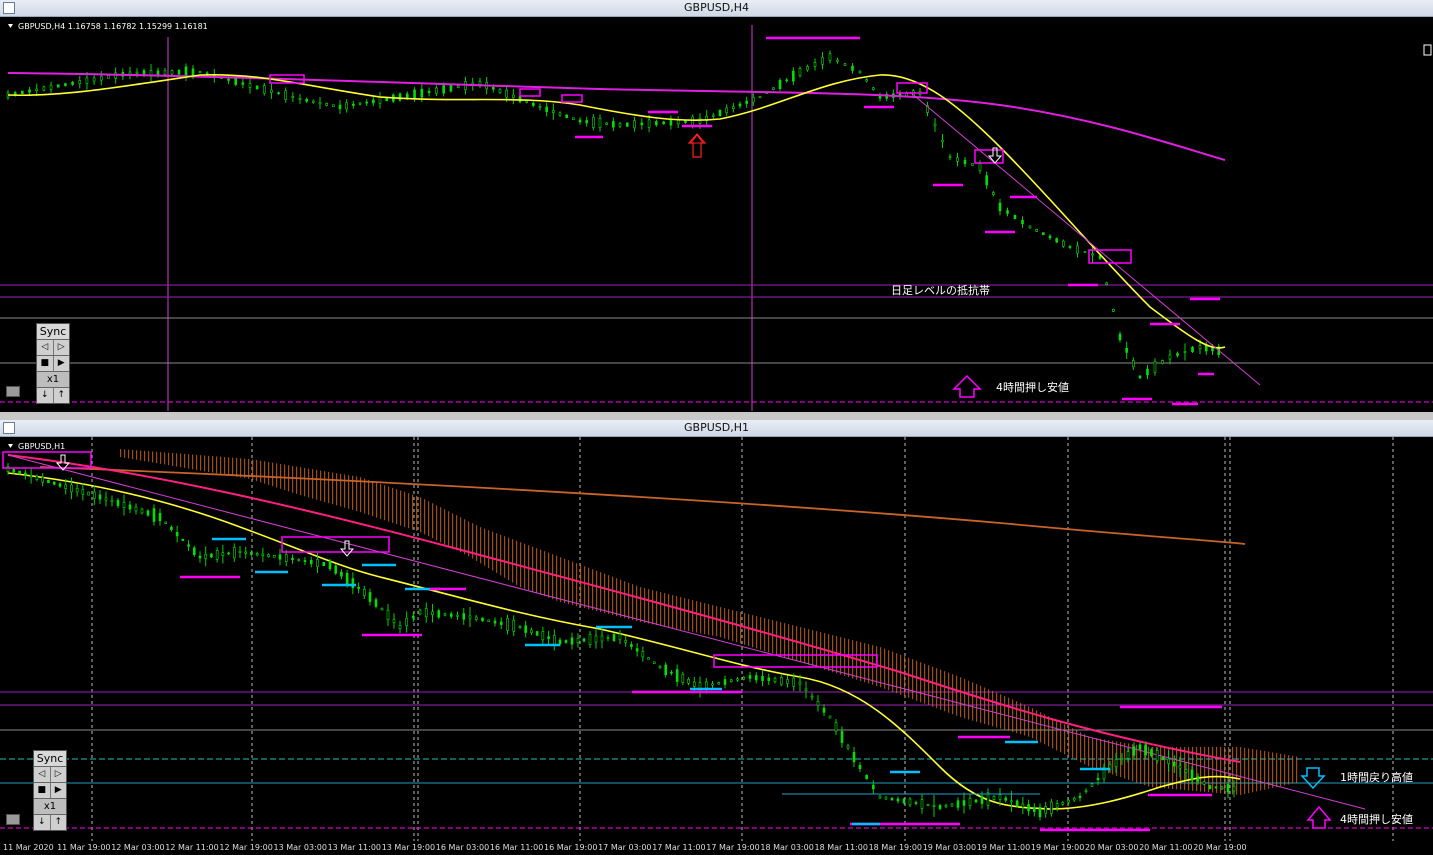 The width and height of the screenshot is (1433, 855). Describe the element at coordinates (716, 428) in the screenshot. I see `h1-title-bar: GBPUSD,H1` at that location.